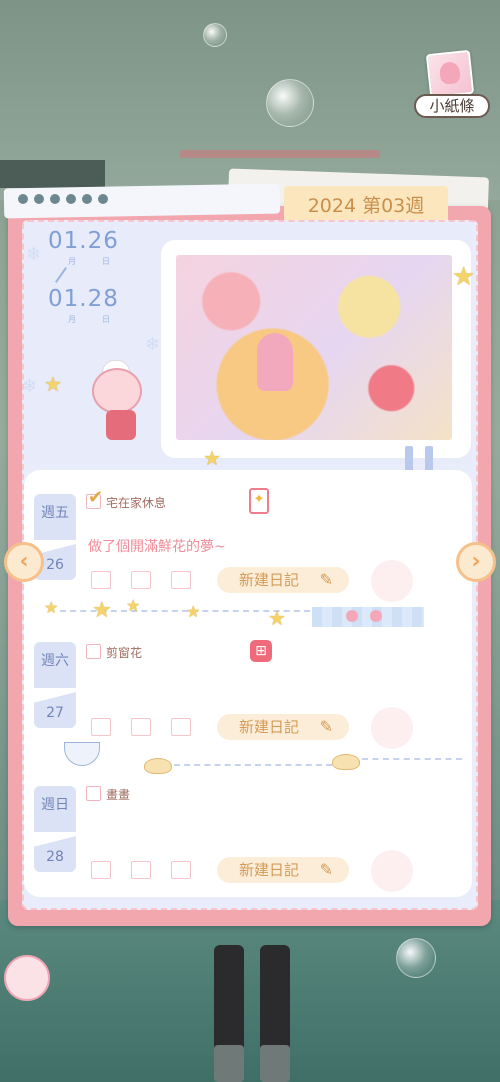 The height and width of the screenshot is (1082, 500). Describe the element at coordinates (275, 362) in the screenshot. I see `photo-character` at that location.